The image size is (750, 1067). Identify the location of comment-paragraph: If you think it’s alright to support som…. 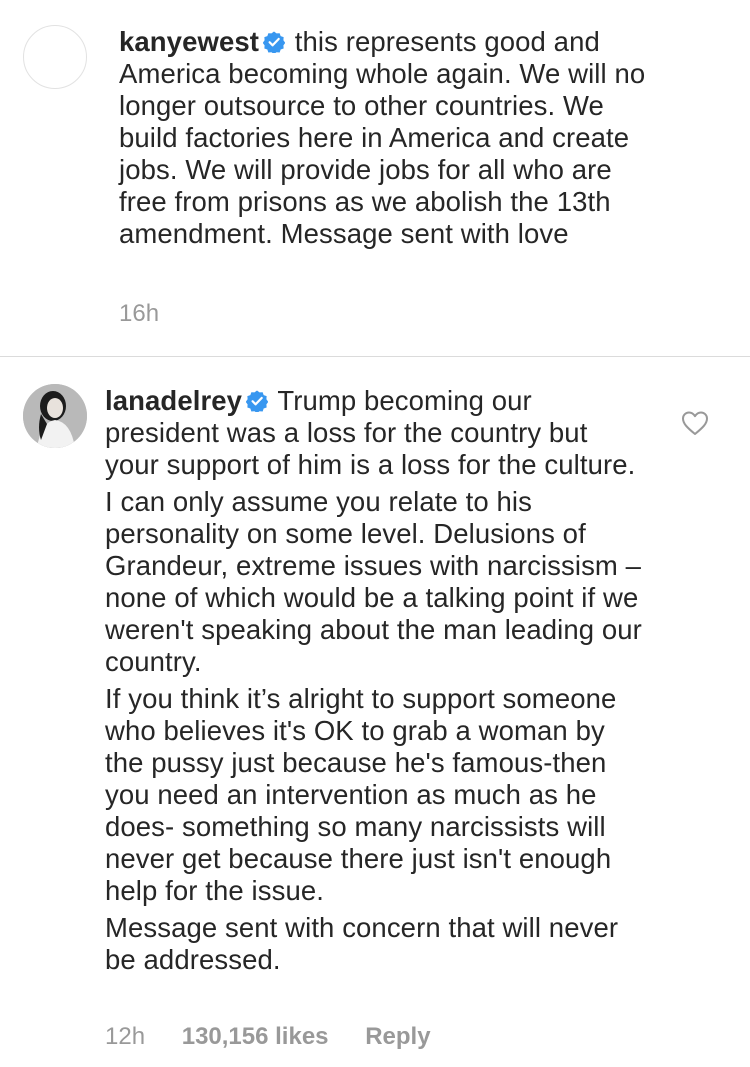
(361, 794).